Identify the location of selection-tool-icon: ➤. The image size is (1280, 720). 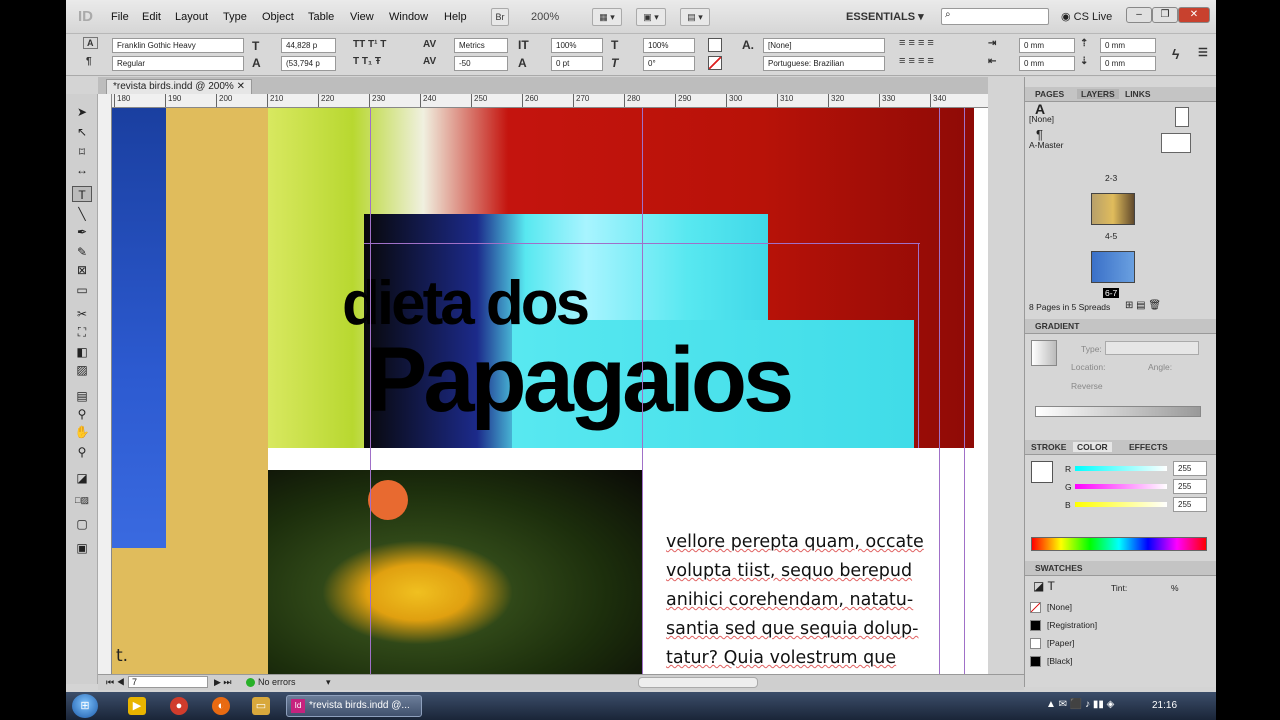
(82, 112).